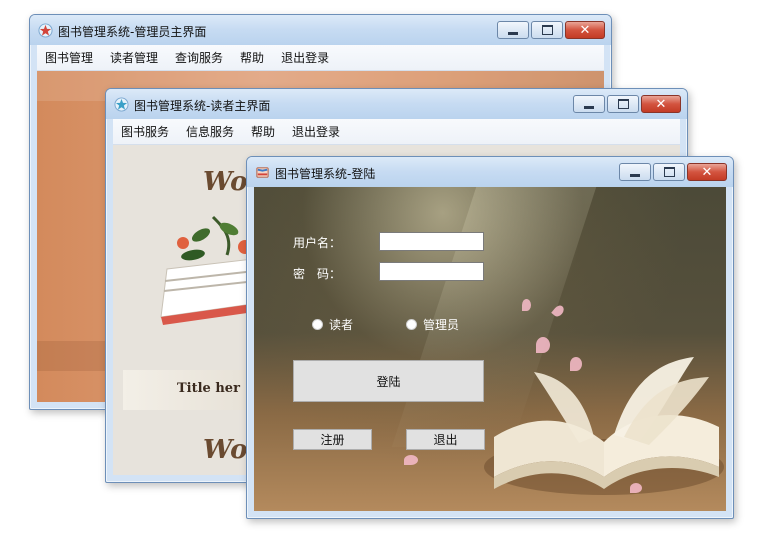 This screenshot has height=540, width=765. What do you see at coordinates (431, 271) in the screenshot?
I see `password-input` at bounding box center [431, 271].